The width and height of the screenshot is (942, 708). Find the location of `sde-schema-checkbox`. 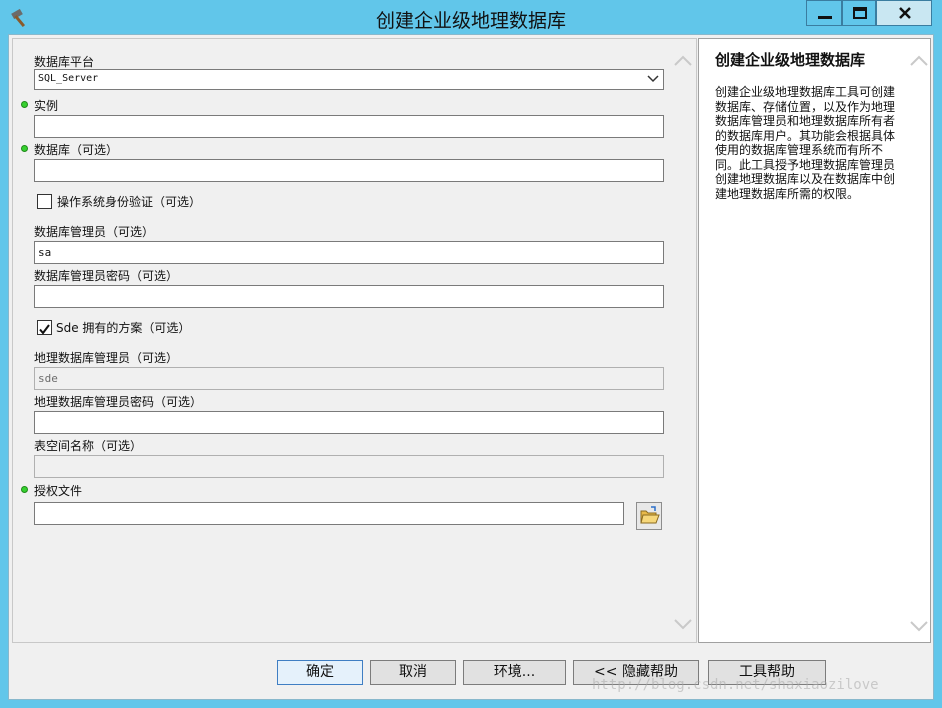

sde-schema-checkbox is located at coordinates (44, 327).